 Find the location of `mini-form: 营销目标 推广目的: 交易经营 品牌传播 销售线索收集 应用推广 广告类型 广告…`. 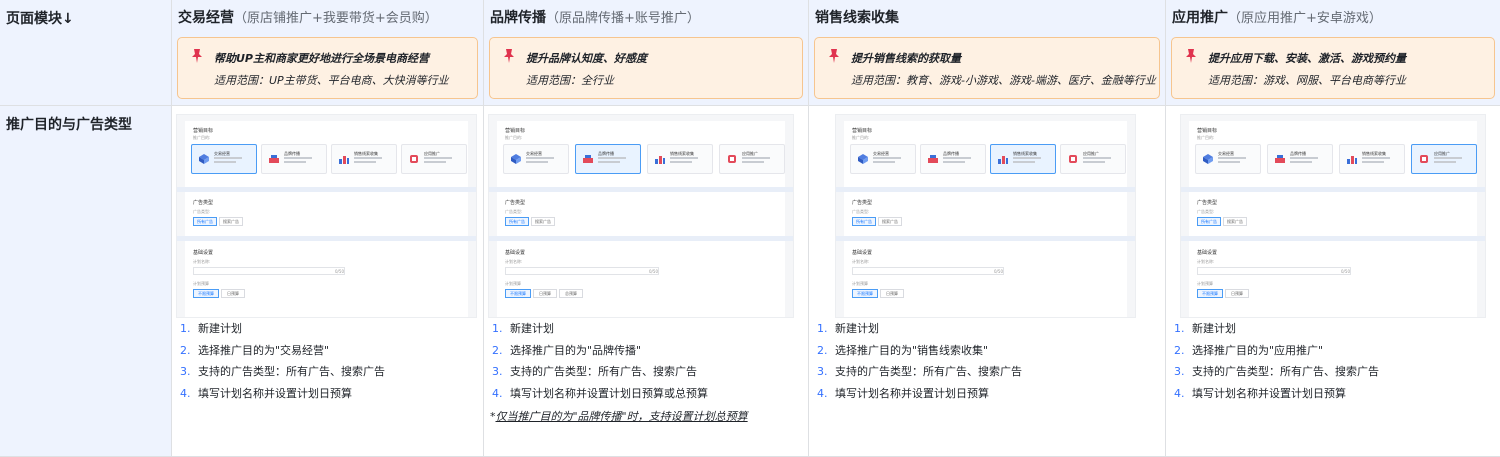

mini-form: 营销目标 推广目的: 交易经营 品牌传播 销售线索收集 应用推广 广告类型 广告… is located at coordinates (985, 219).